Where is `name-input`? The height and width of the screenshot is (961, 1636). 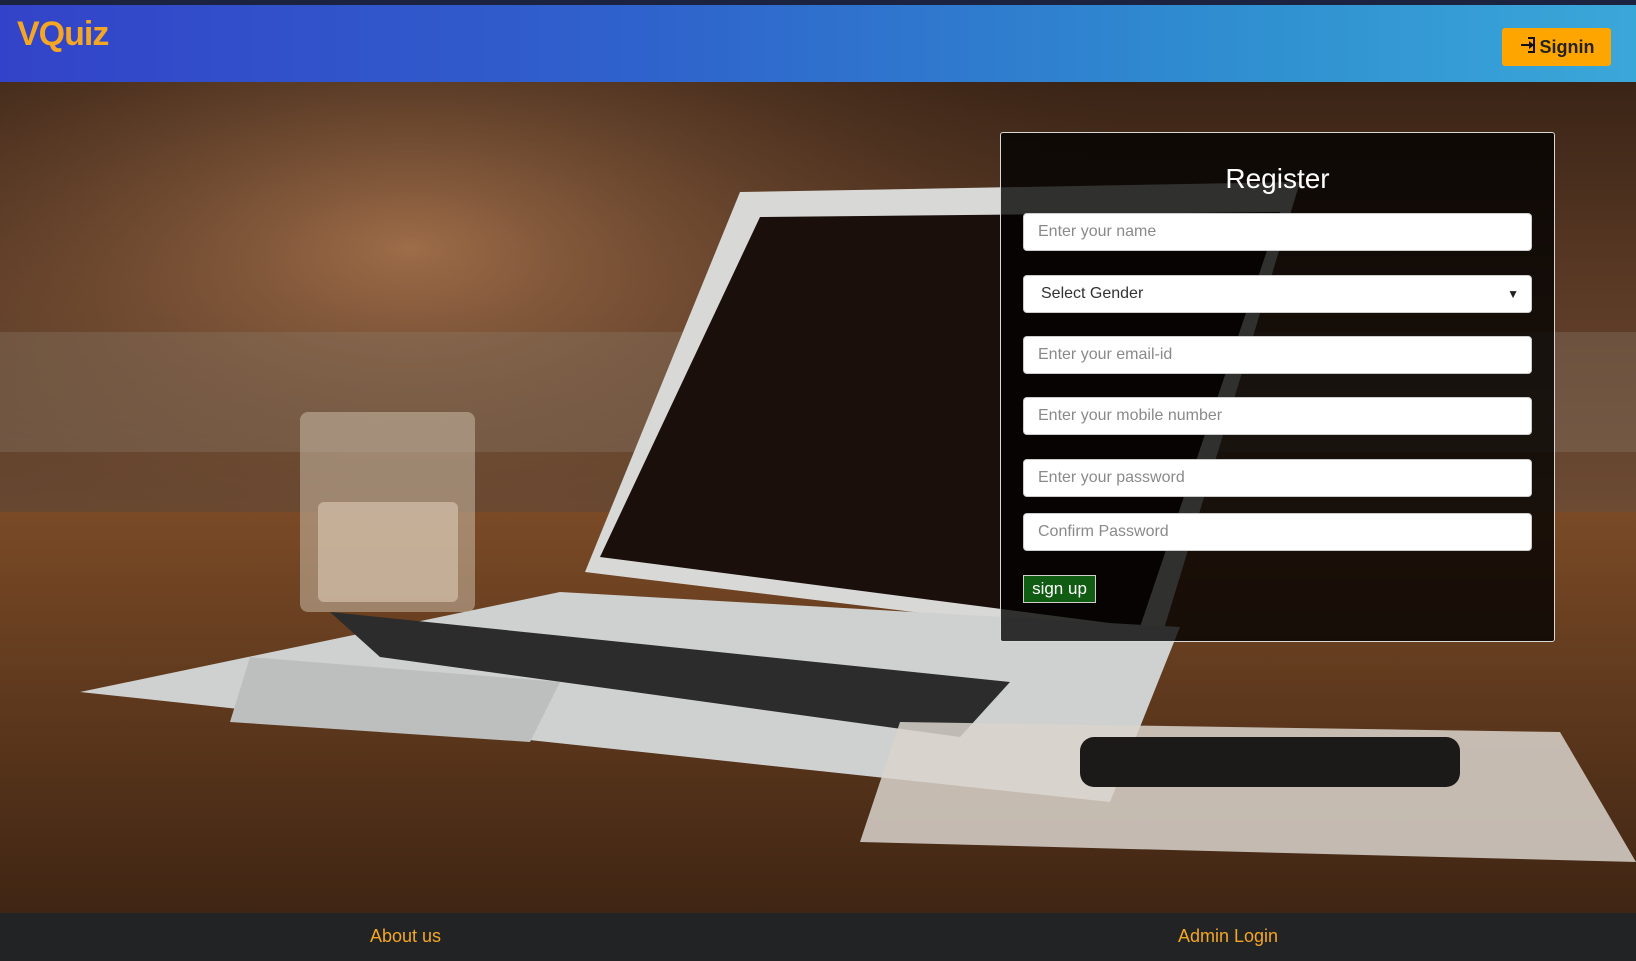
name-input is located at coordinates (1277, 232).